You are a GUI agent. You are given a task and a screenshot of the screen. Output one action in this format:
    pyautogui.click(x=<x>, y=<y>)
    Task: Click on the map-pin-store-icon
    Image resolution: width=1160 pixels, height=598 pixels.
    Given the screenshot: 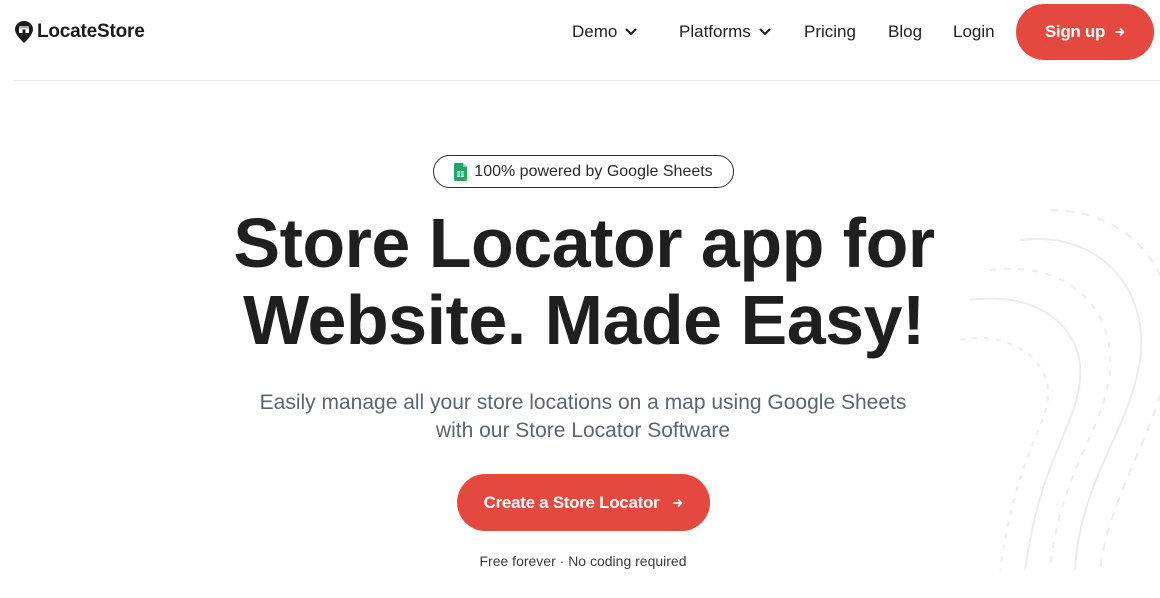 What is the action you would take?
    pyautogui.click(x=24, y=32)
    